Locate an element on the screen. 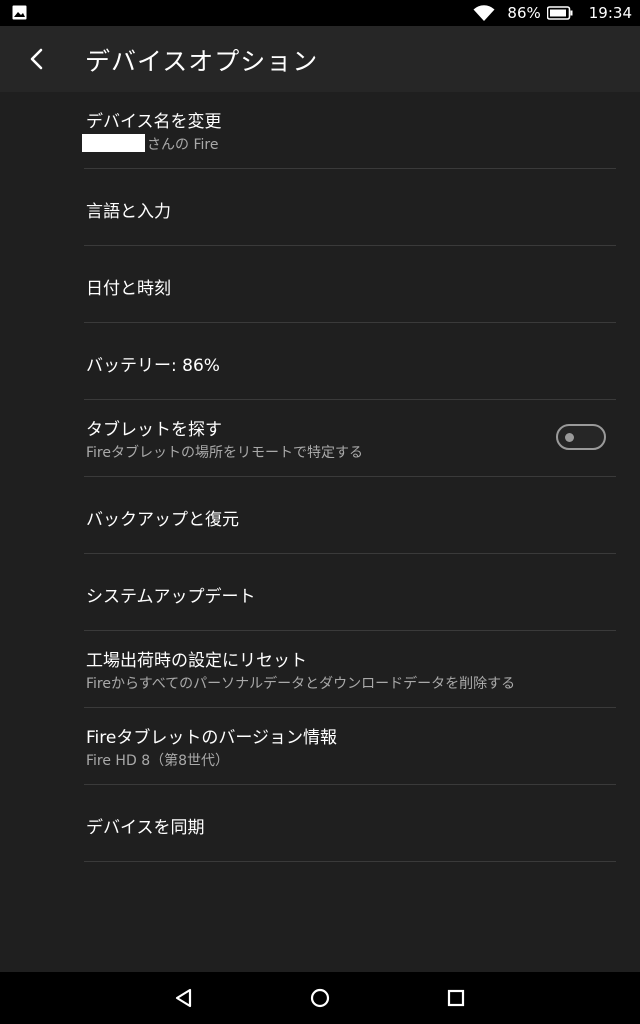  battery-percent: 86% is located at coordinates (524, 13).